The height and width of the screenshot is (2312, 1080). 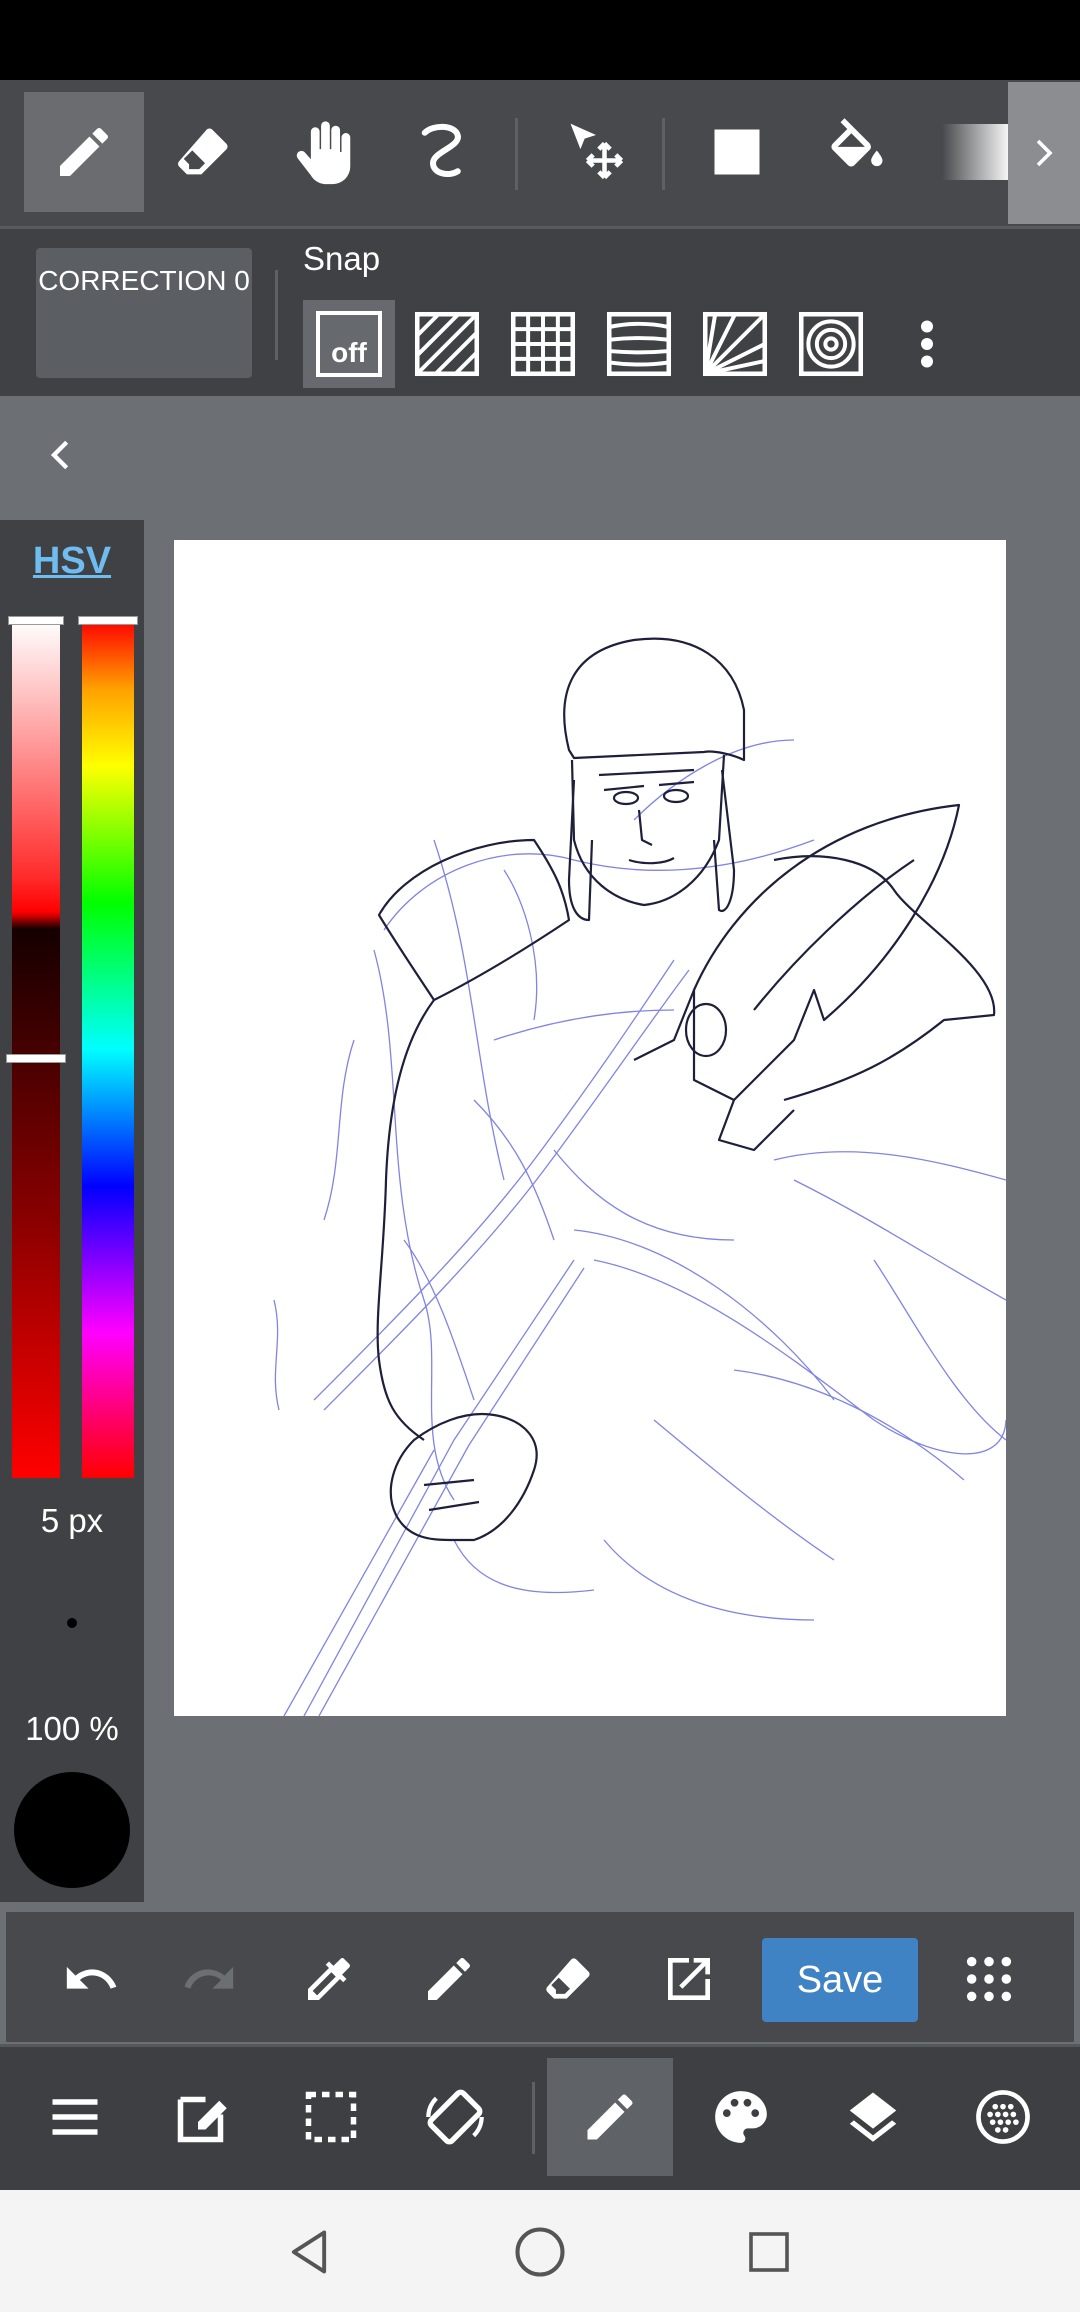 I want to click on material-button, so click(x=1003, y=2117).